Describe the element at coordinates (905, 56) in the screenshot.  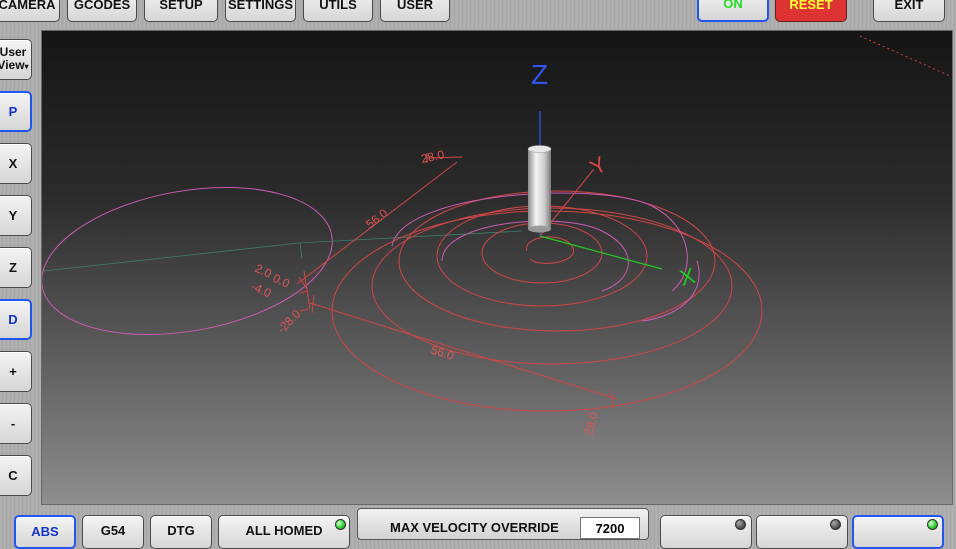
I see `limit-box-edge` at that location.